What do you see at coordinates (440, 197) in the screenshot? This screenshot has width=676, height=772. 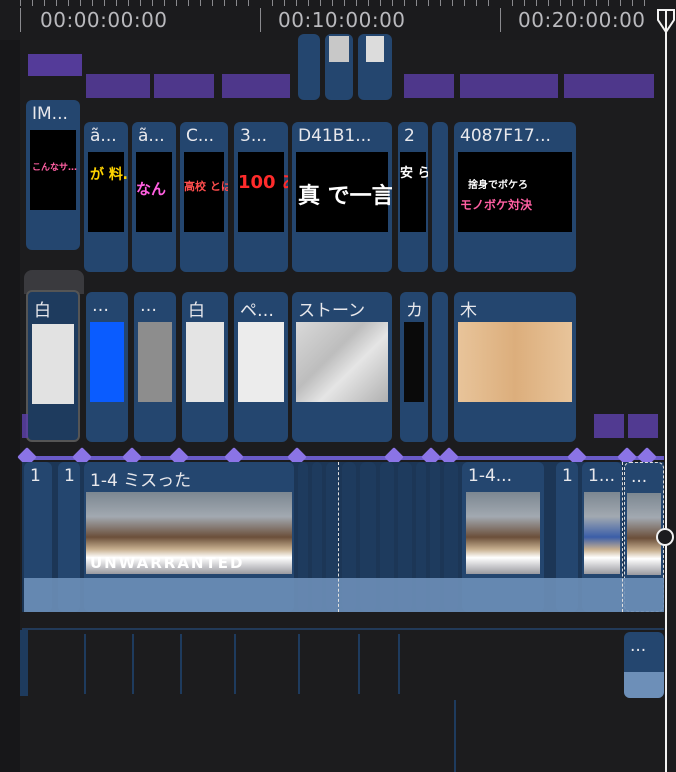 I see `title-clip` at bounding box center [440, 197].